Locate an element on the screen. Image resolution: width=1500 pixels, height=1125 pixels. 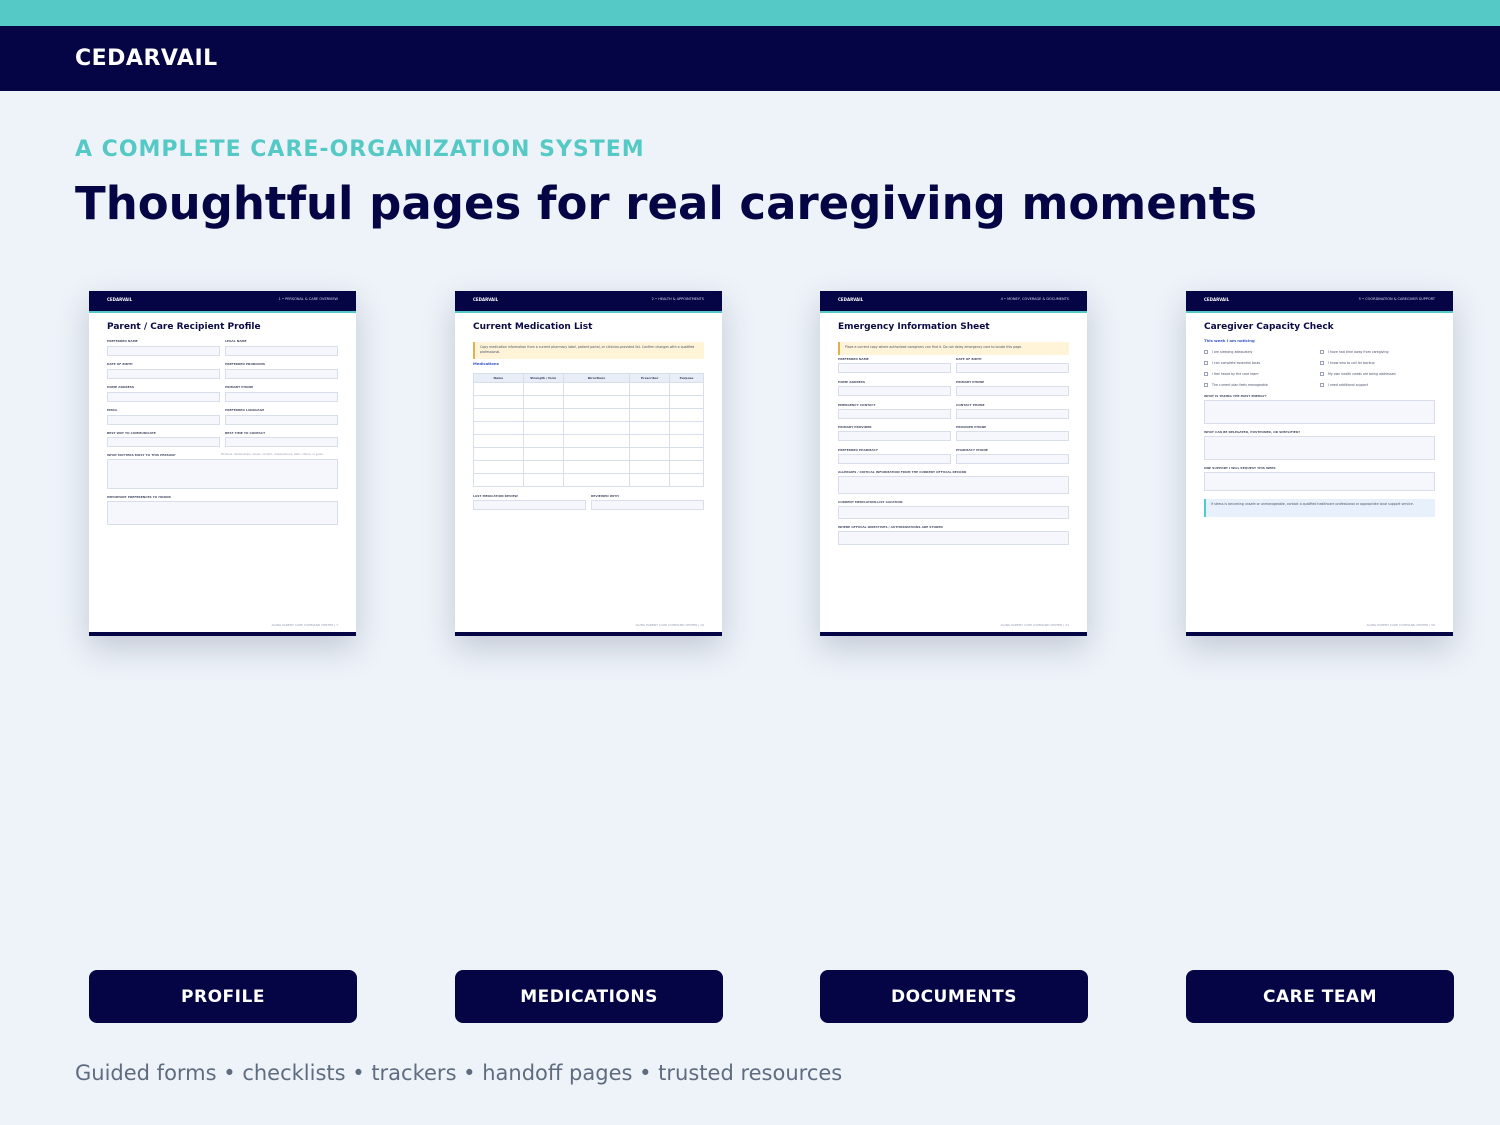
checklist-item: I need additional support is located at coordinates (1344, 385).